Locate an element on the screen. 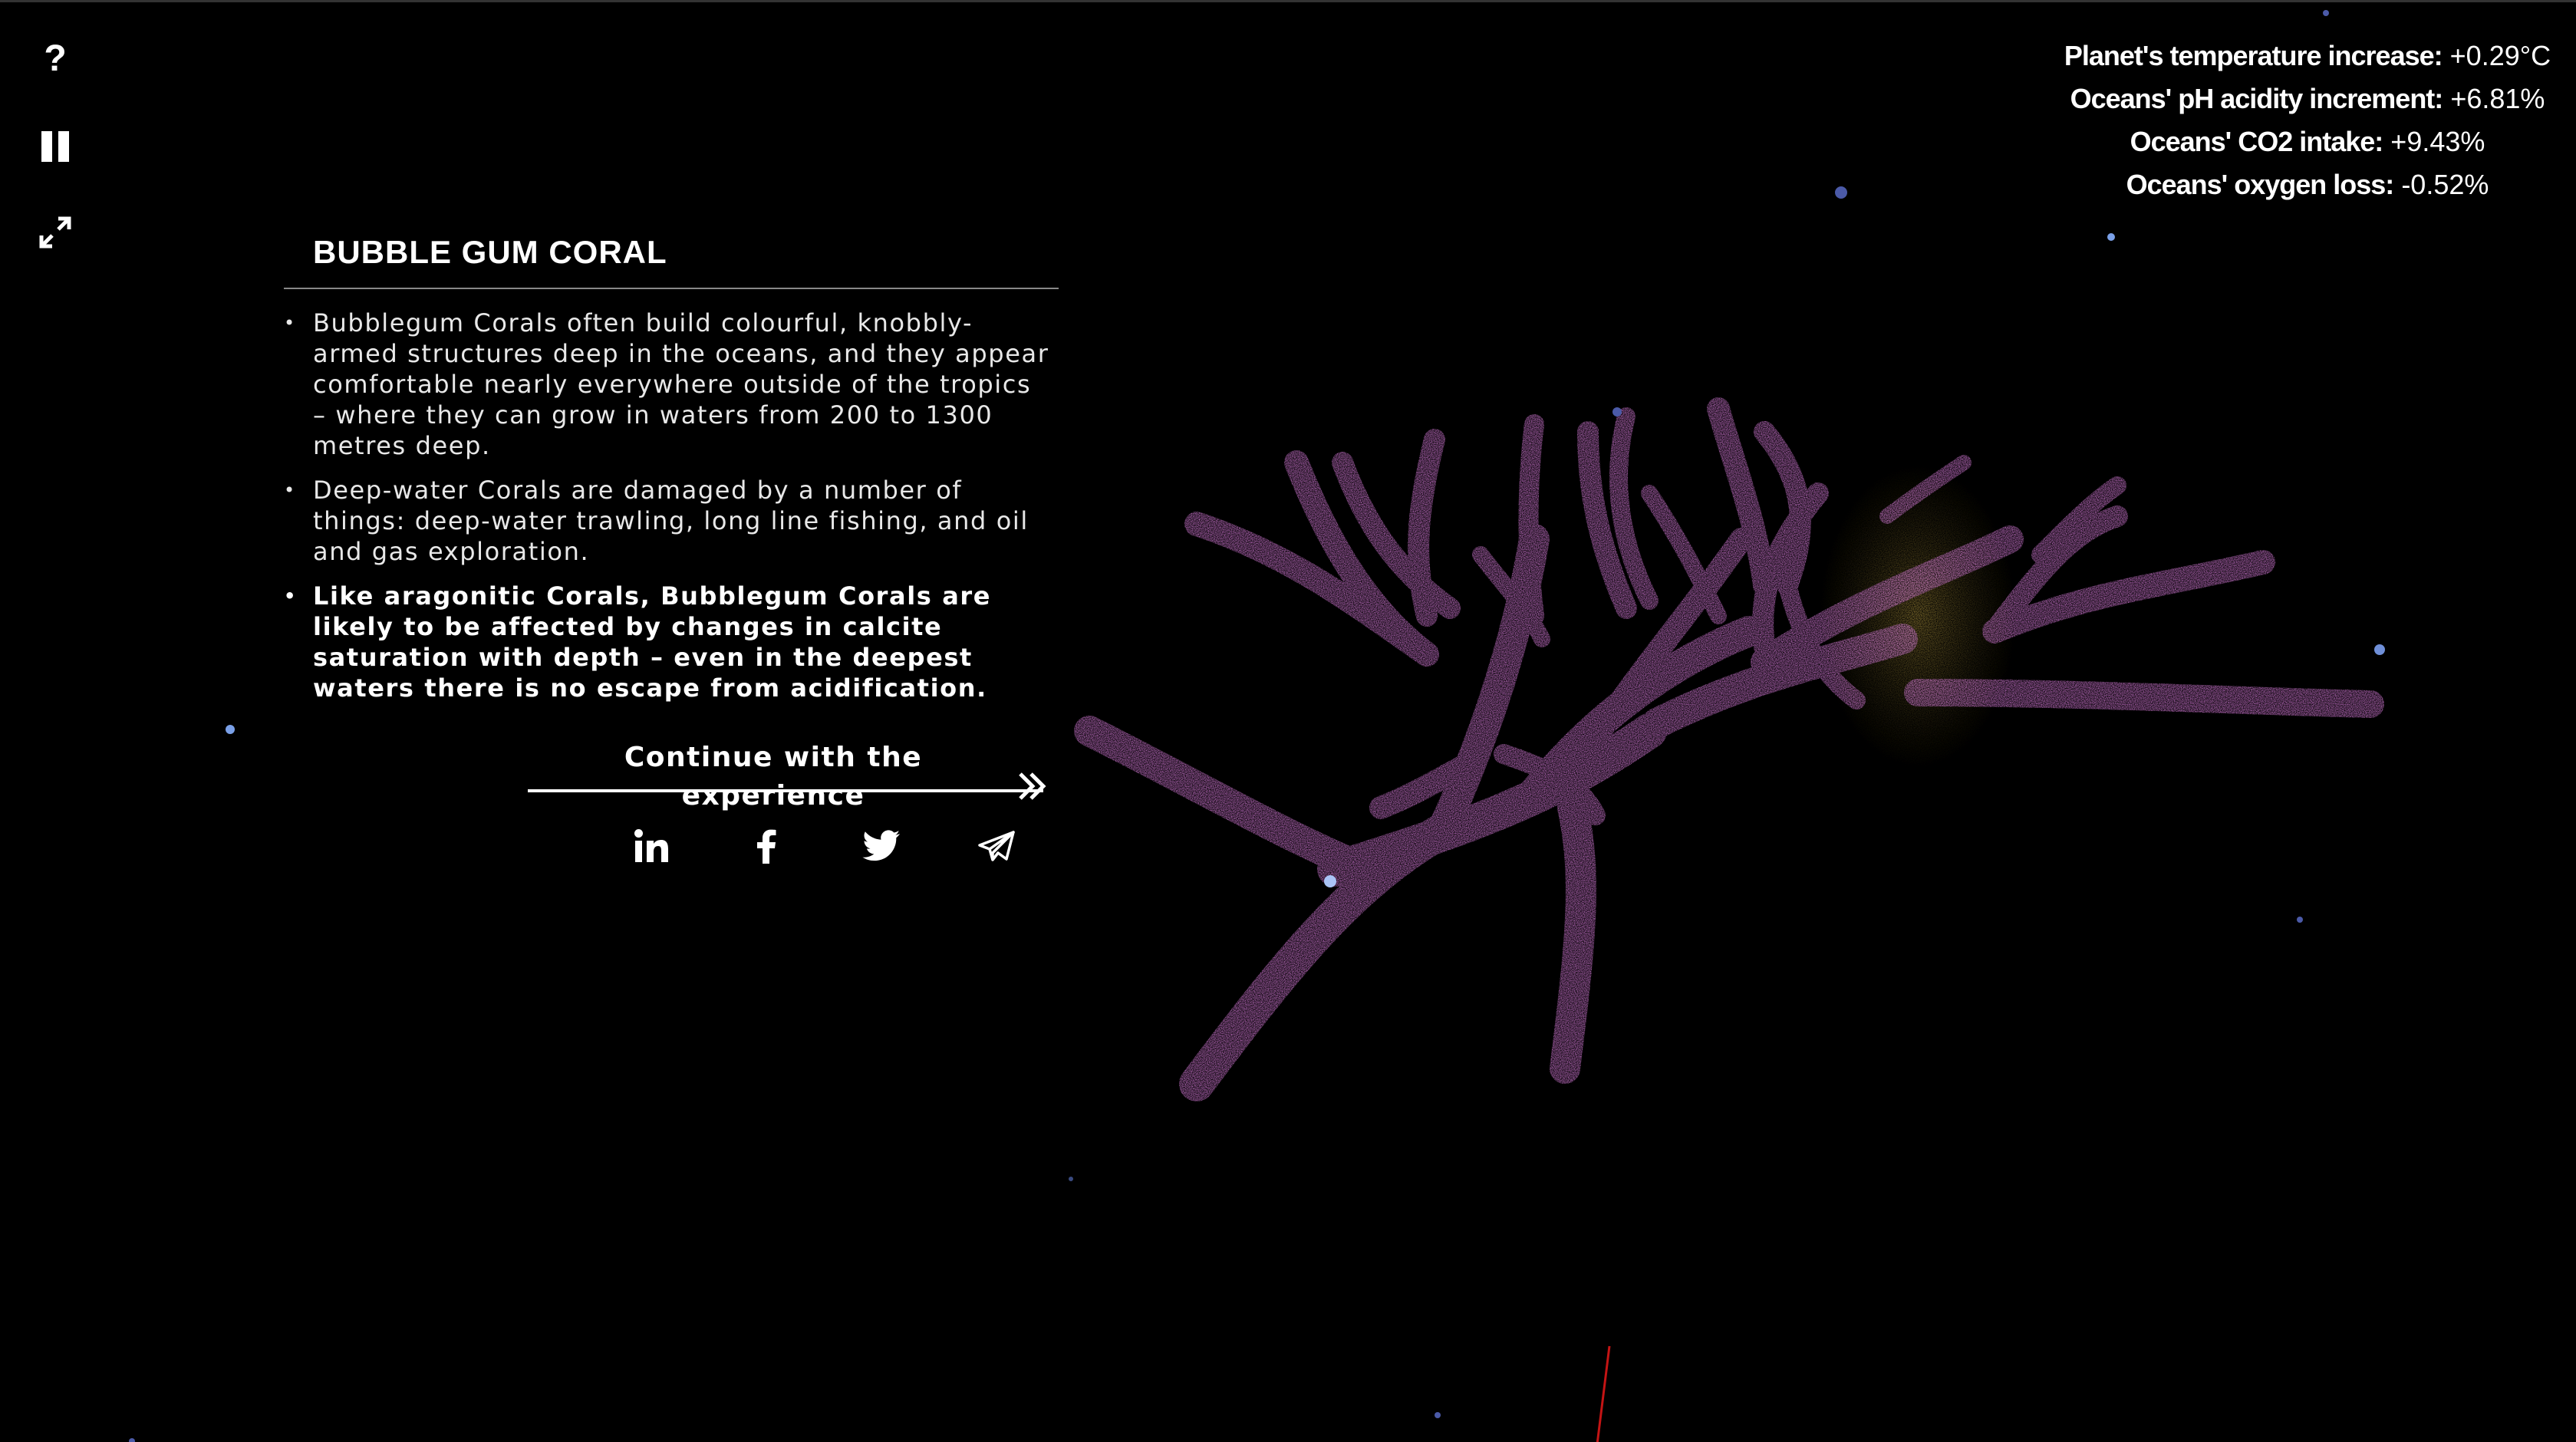 The image size is (2576, 1442). stat-temperature: Planet's temperature increase: +0.29°C is located at coordinates (2307, 55).